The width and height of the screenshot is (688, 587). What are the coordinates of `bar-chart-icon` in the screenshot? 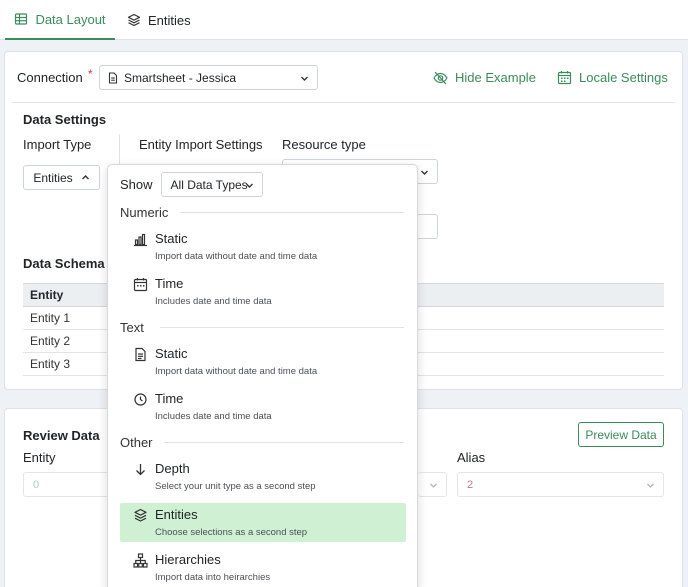 It's located at (140, 239).